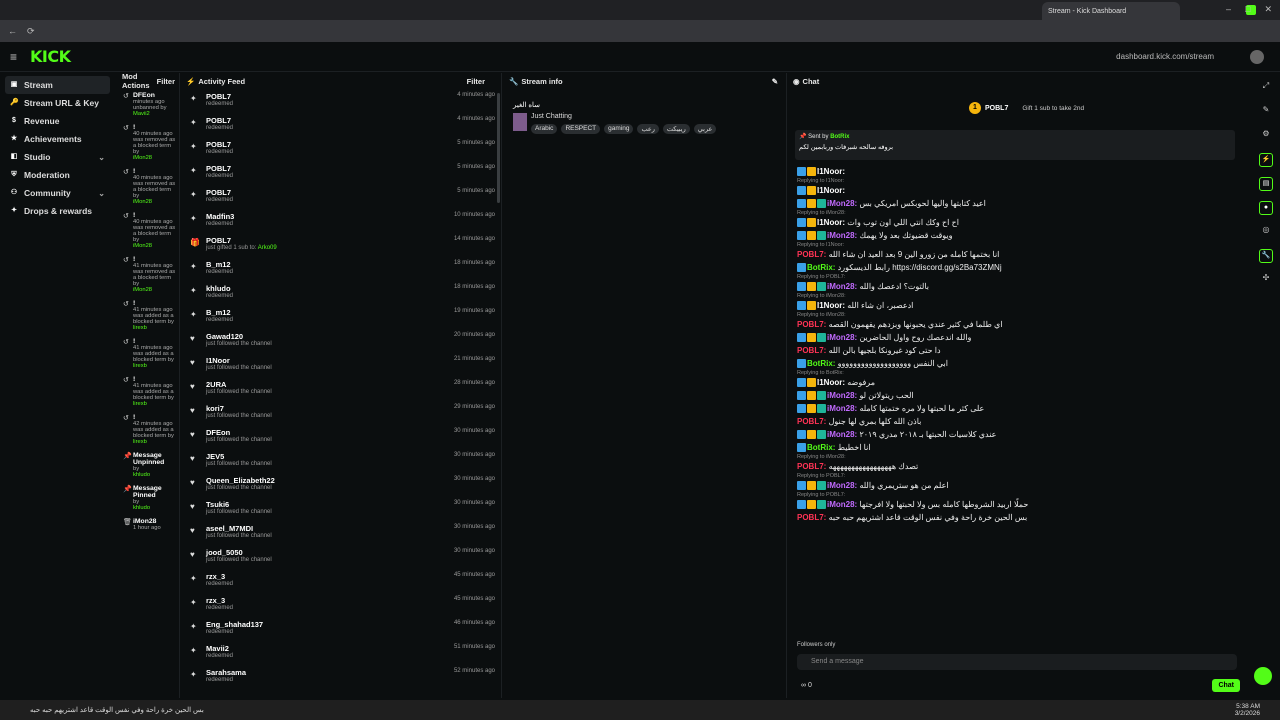  I want to click on stream-tag: ريبيكت, so click(676, 129).